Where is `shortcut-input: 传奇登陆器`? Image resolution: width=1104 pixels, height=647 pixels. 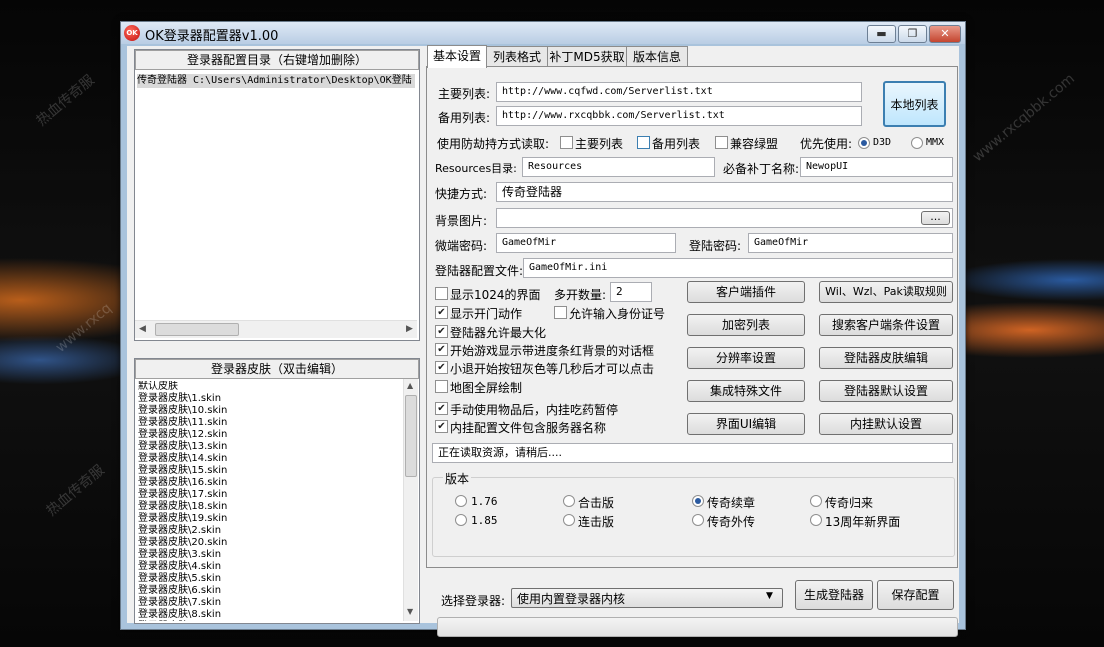
shortcut-input: 传奇登陆器 is located at coordinates (724, 192).